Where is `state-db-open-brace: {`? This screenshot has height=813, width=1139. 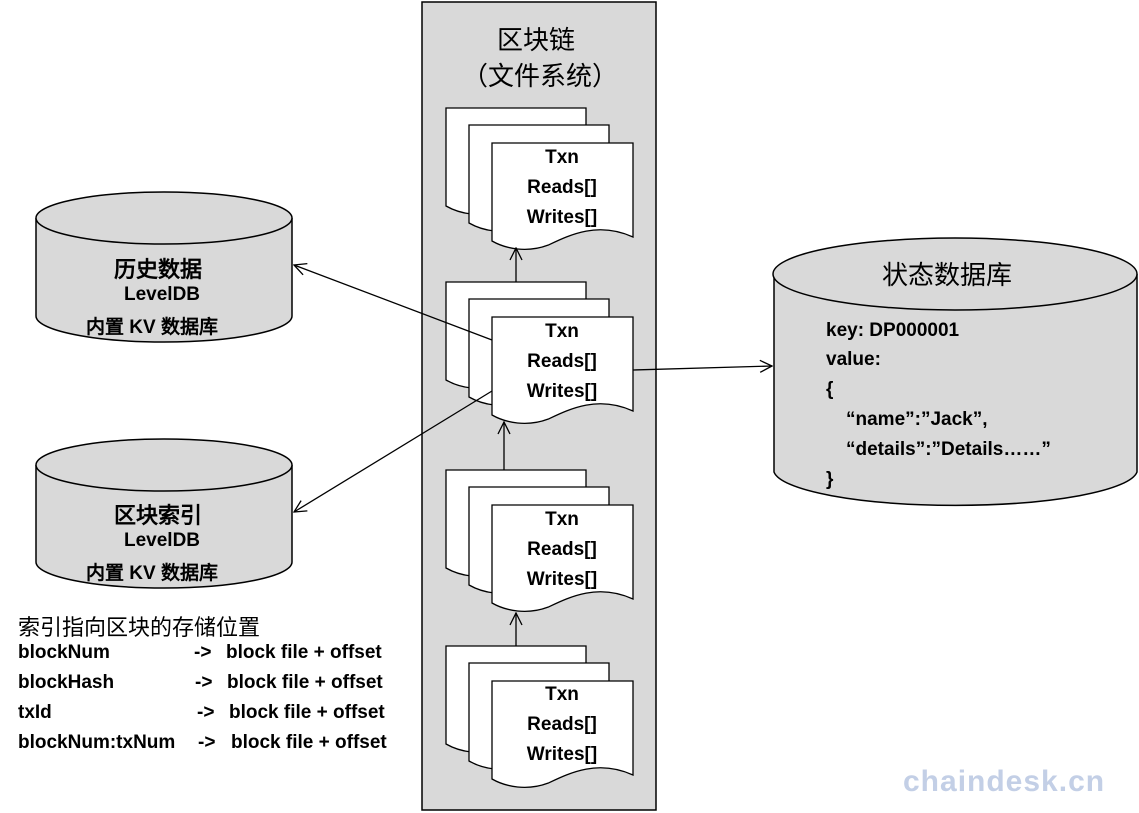 state-db-open-brace: { is located at coordinates (830, 389).